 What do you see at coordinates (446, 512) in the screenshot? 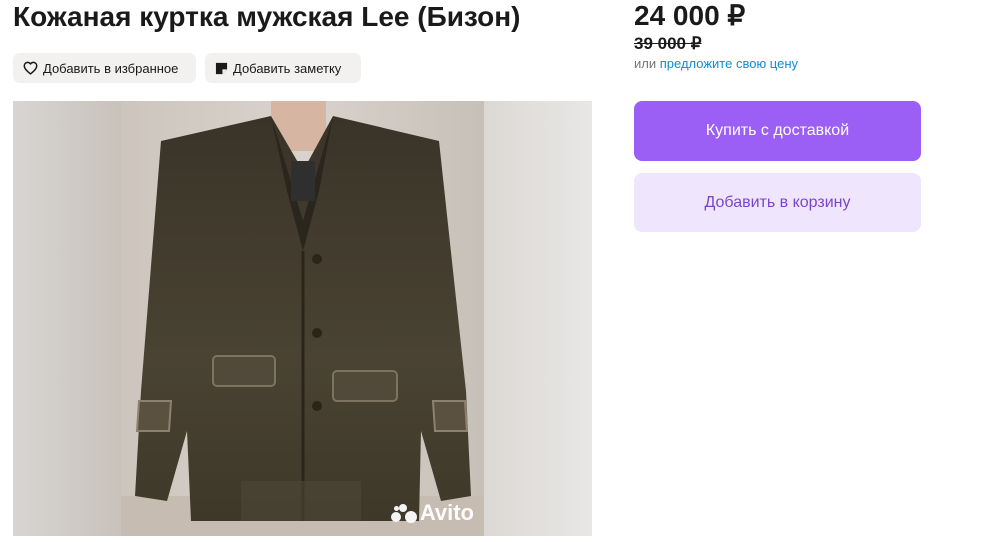
I see `avito-watermark-text: Avito` at bounding box center [446, 512].